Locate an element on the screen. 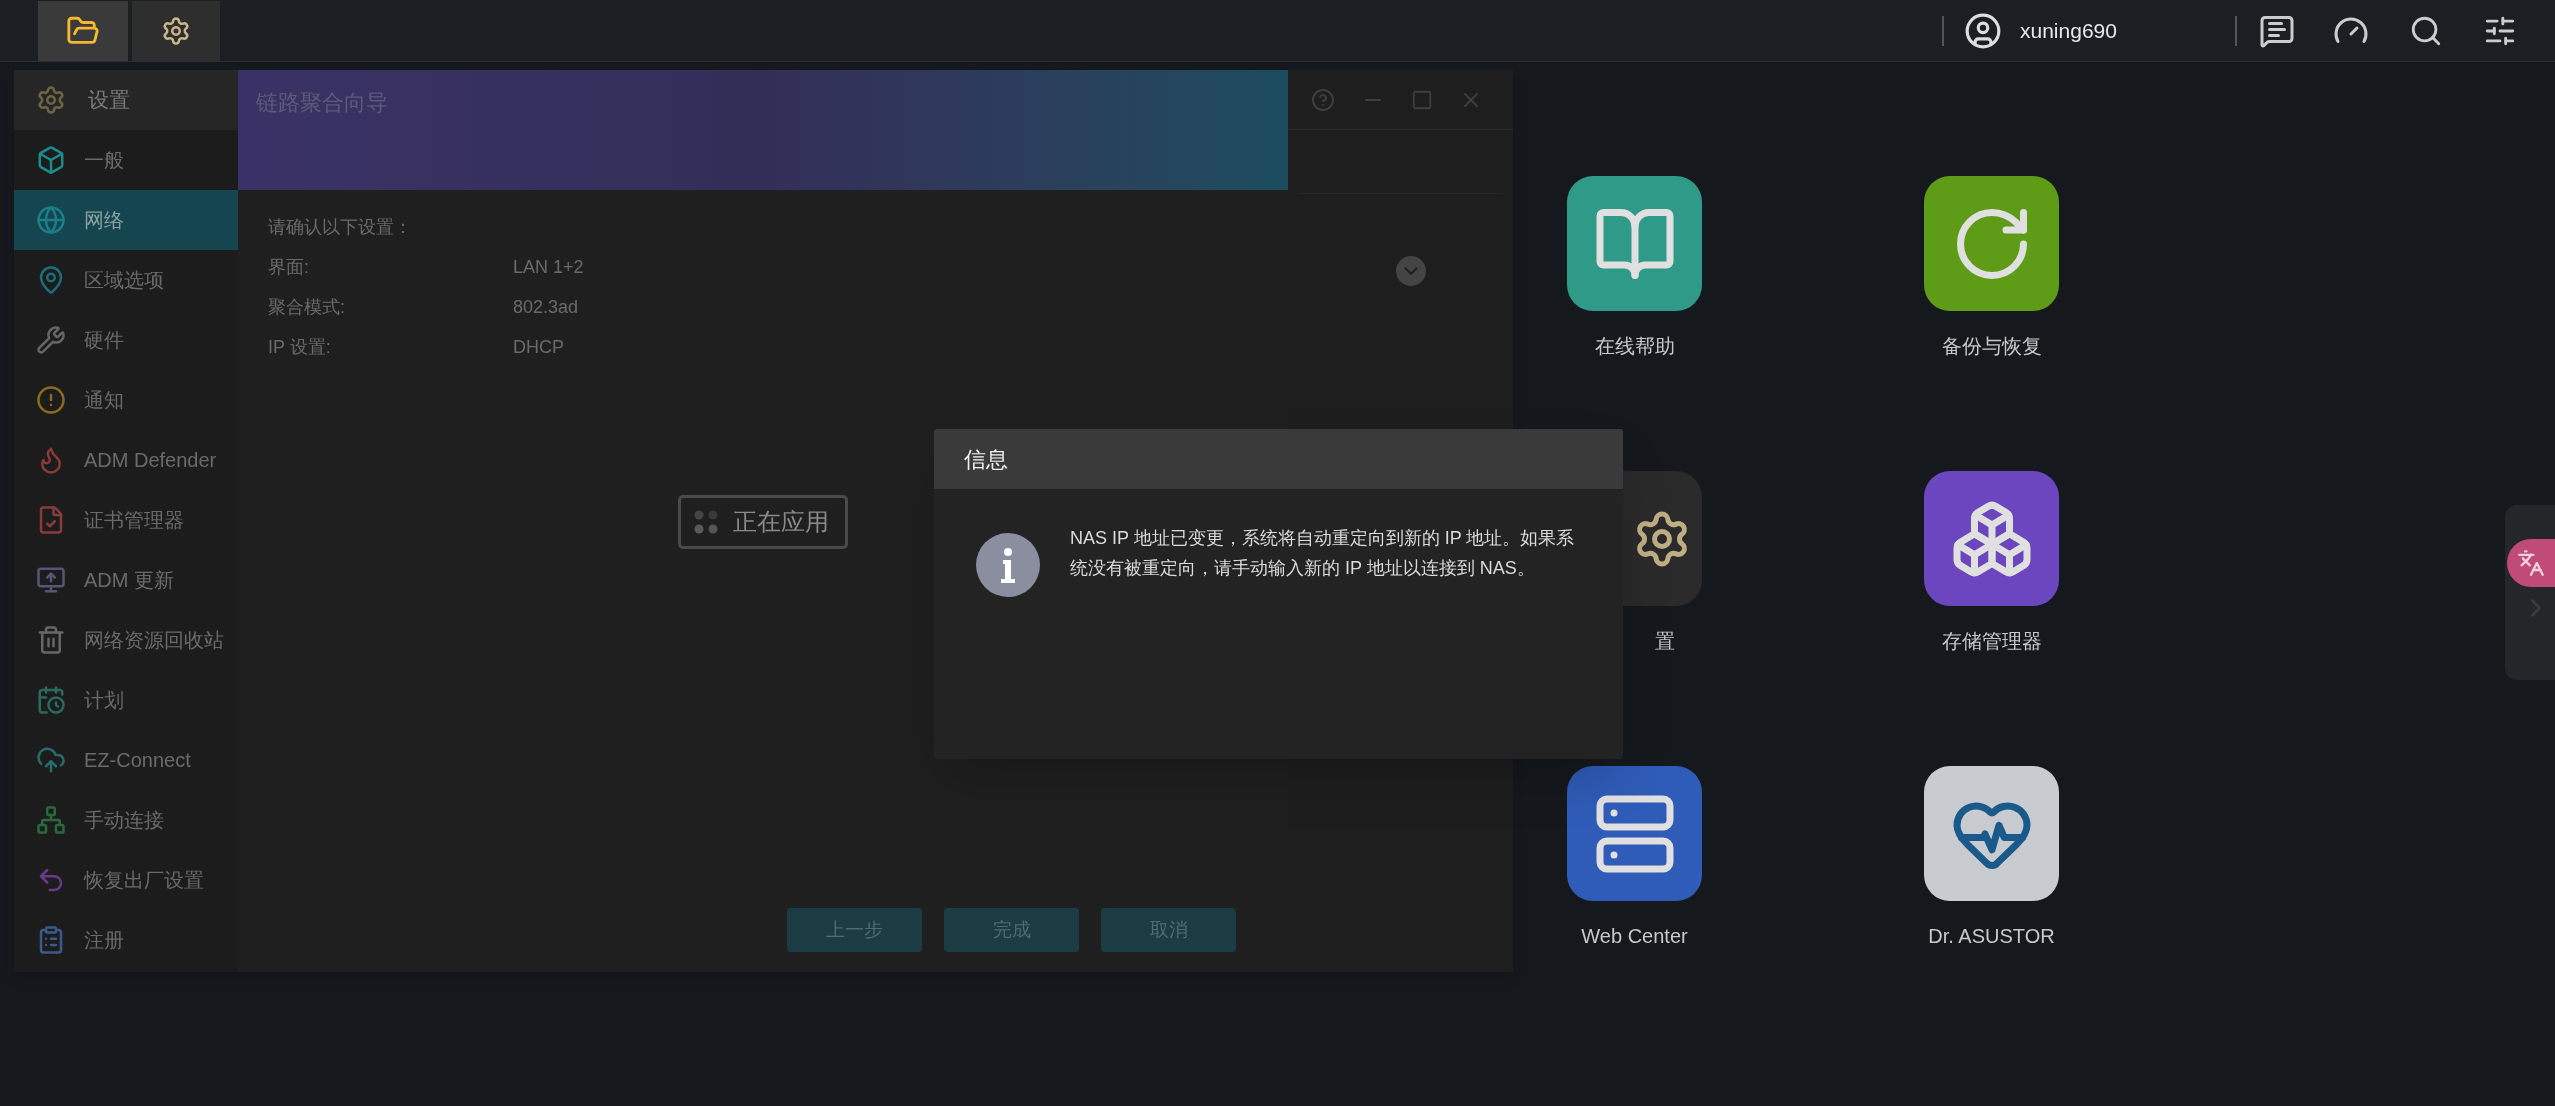 Image resolution: width=2555 pixels, height=1106 pixels. app-label: Web Center is located at coordinates (1634, 936).